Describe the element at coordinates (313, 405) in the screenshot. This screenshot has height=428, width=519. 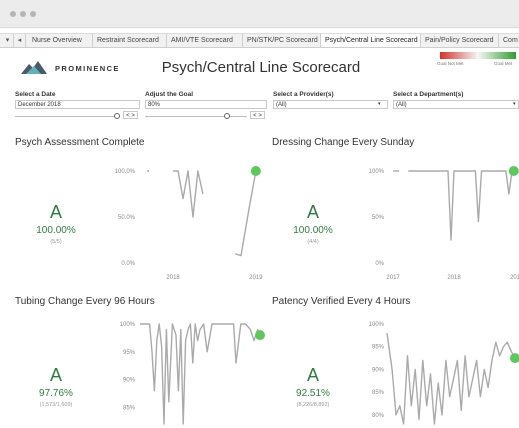
I see `fraction-patency-verified: (8,226/8,892)` at that location.